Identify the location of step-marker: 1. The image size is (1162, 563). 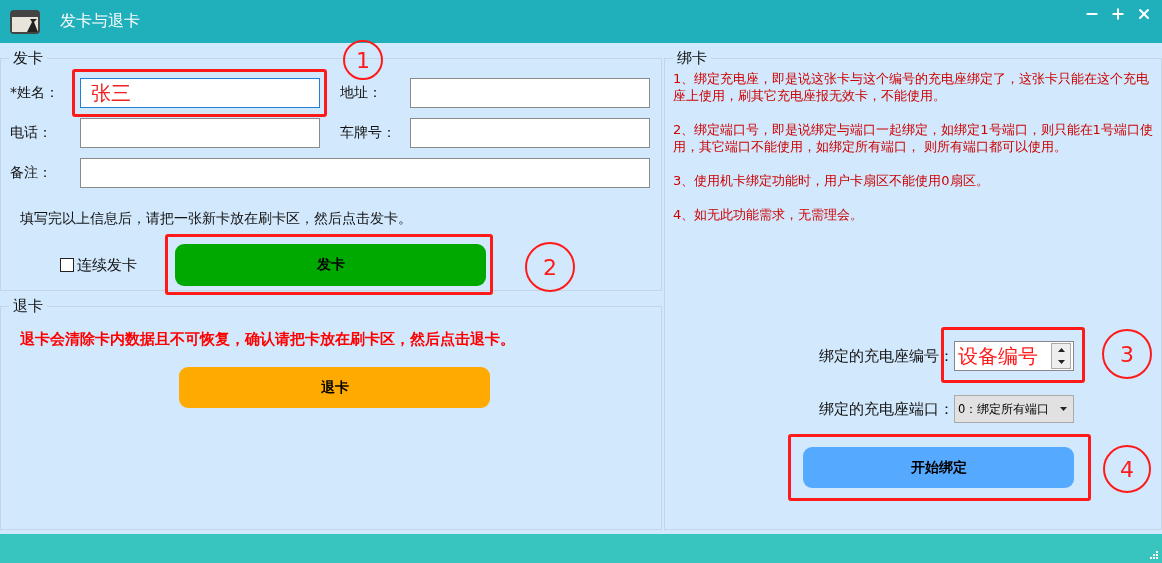
(363, 60).